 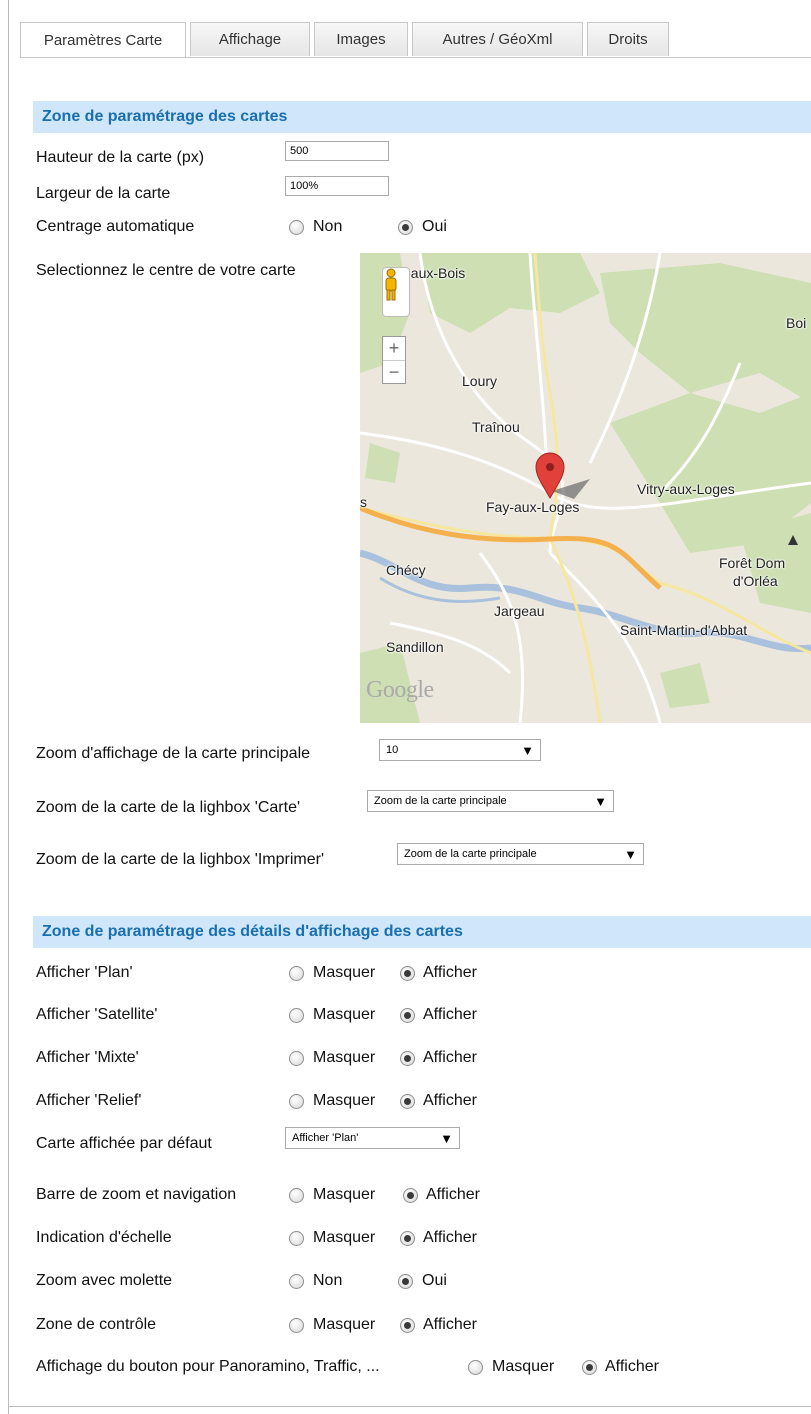 I want to click on control-zone-show-option: Afficher, so click(x=438, y=1325).